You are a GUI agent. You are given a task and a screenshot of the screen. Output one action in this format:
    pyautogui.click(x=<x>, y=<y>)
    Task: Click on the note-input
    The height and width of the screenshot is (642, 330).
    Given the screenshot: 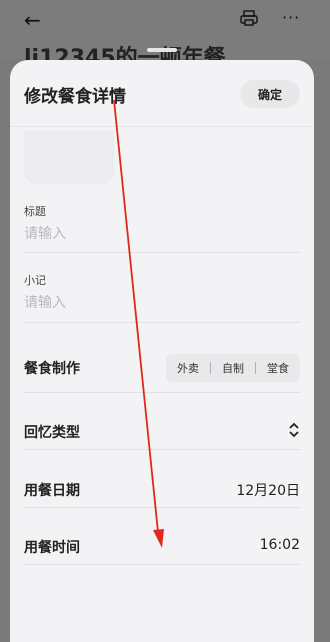 What is the action you would take?
    pyautogui.click(x=162, y=303)
    